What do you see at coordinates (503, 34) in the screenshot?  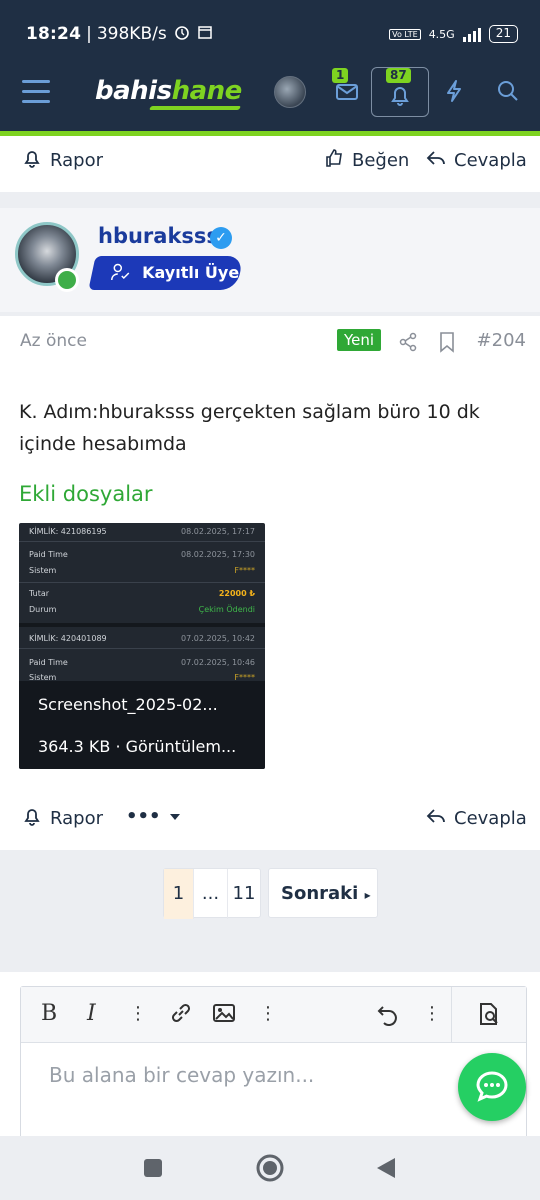 I see `battery-icon: 21` at bounding box center [503, 34].